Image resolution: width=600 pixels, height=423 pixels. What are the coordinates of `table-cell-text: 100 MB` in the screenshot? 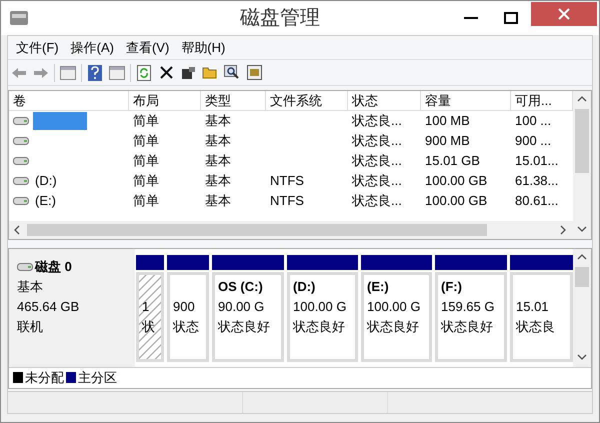 It's located at (447, 121).